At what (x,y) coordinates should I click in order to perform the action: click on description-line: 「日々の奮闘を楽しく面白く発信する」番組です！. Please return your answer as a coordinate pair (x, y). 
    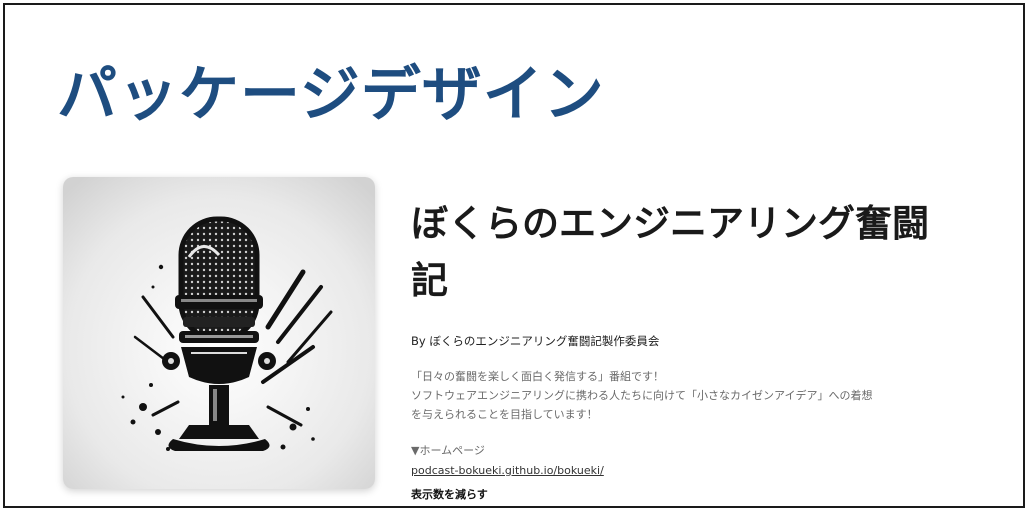
    Looking at the image, I should click on (537, 376).